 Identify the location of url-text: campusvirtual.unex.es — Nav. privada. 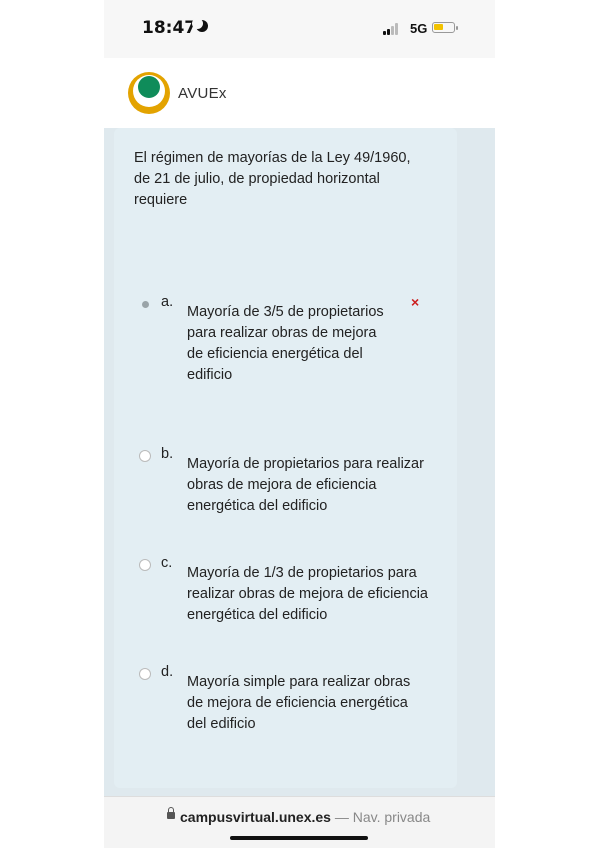
(305, 817).